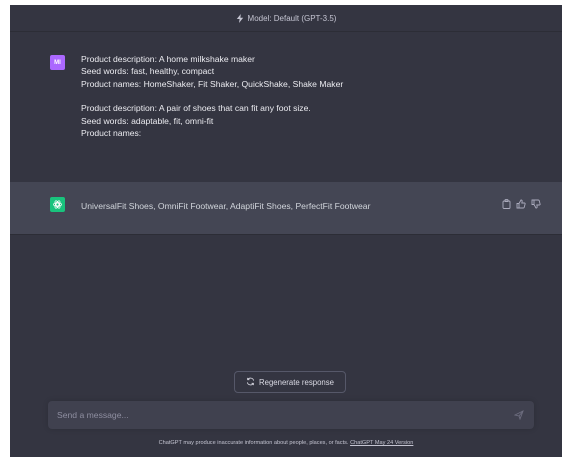  I want to click on user-line: Seed words: fast, healthy, compact, so click(148, 71).